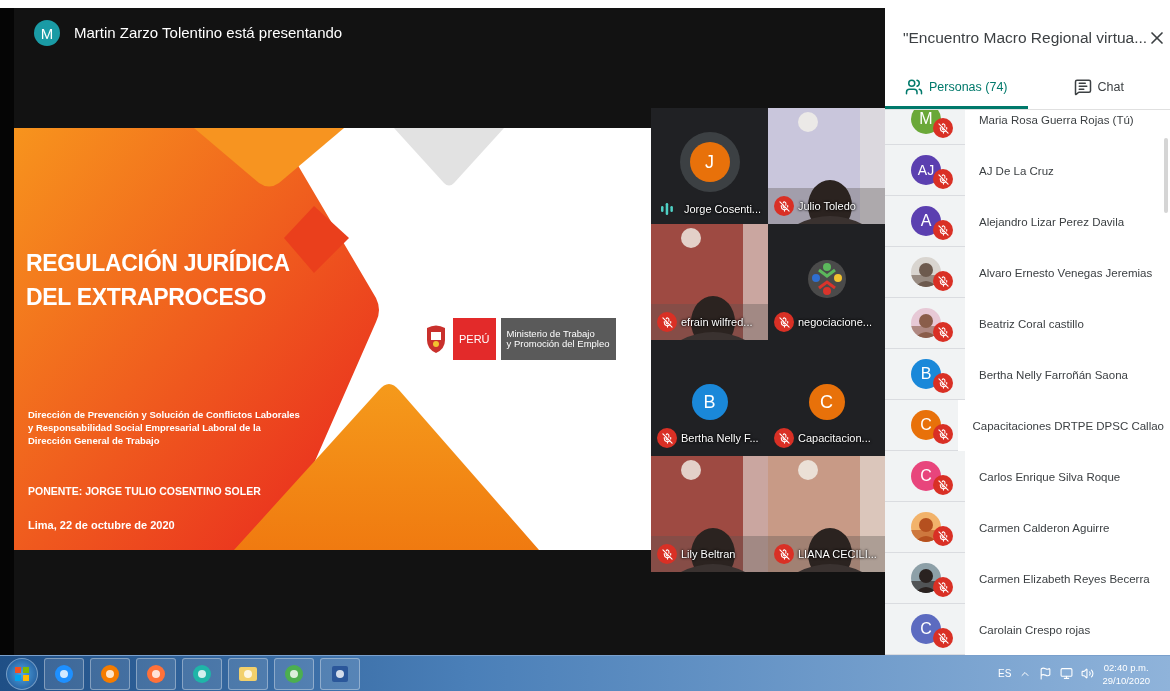 The width and height of the screenshot is (1170, 691). What do you see at coordinates (1024, 127) in the screenshot?
I see `participant-row: M Maria Rosa Guerra Rojas (Tú)` at bounding box center [1024, 127].